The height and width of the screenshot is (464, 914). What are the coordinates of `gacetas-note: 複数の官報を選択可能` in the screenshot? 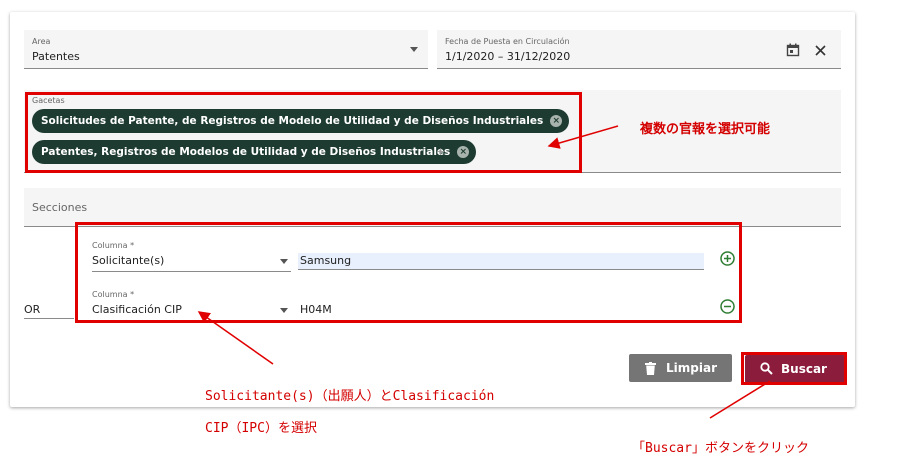 It's located at (705, 129).